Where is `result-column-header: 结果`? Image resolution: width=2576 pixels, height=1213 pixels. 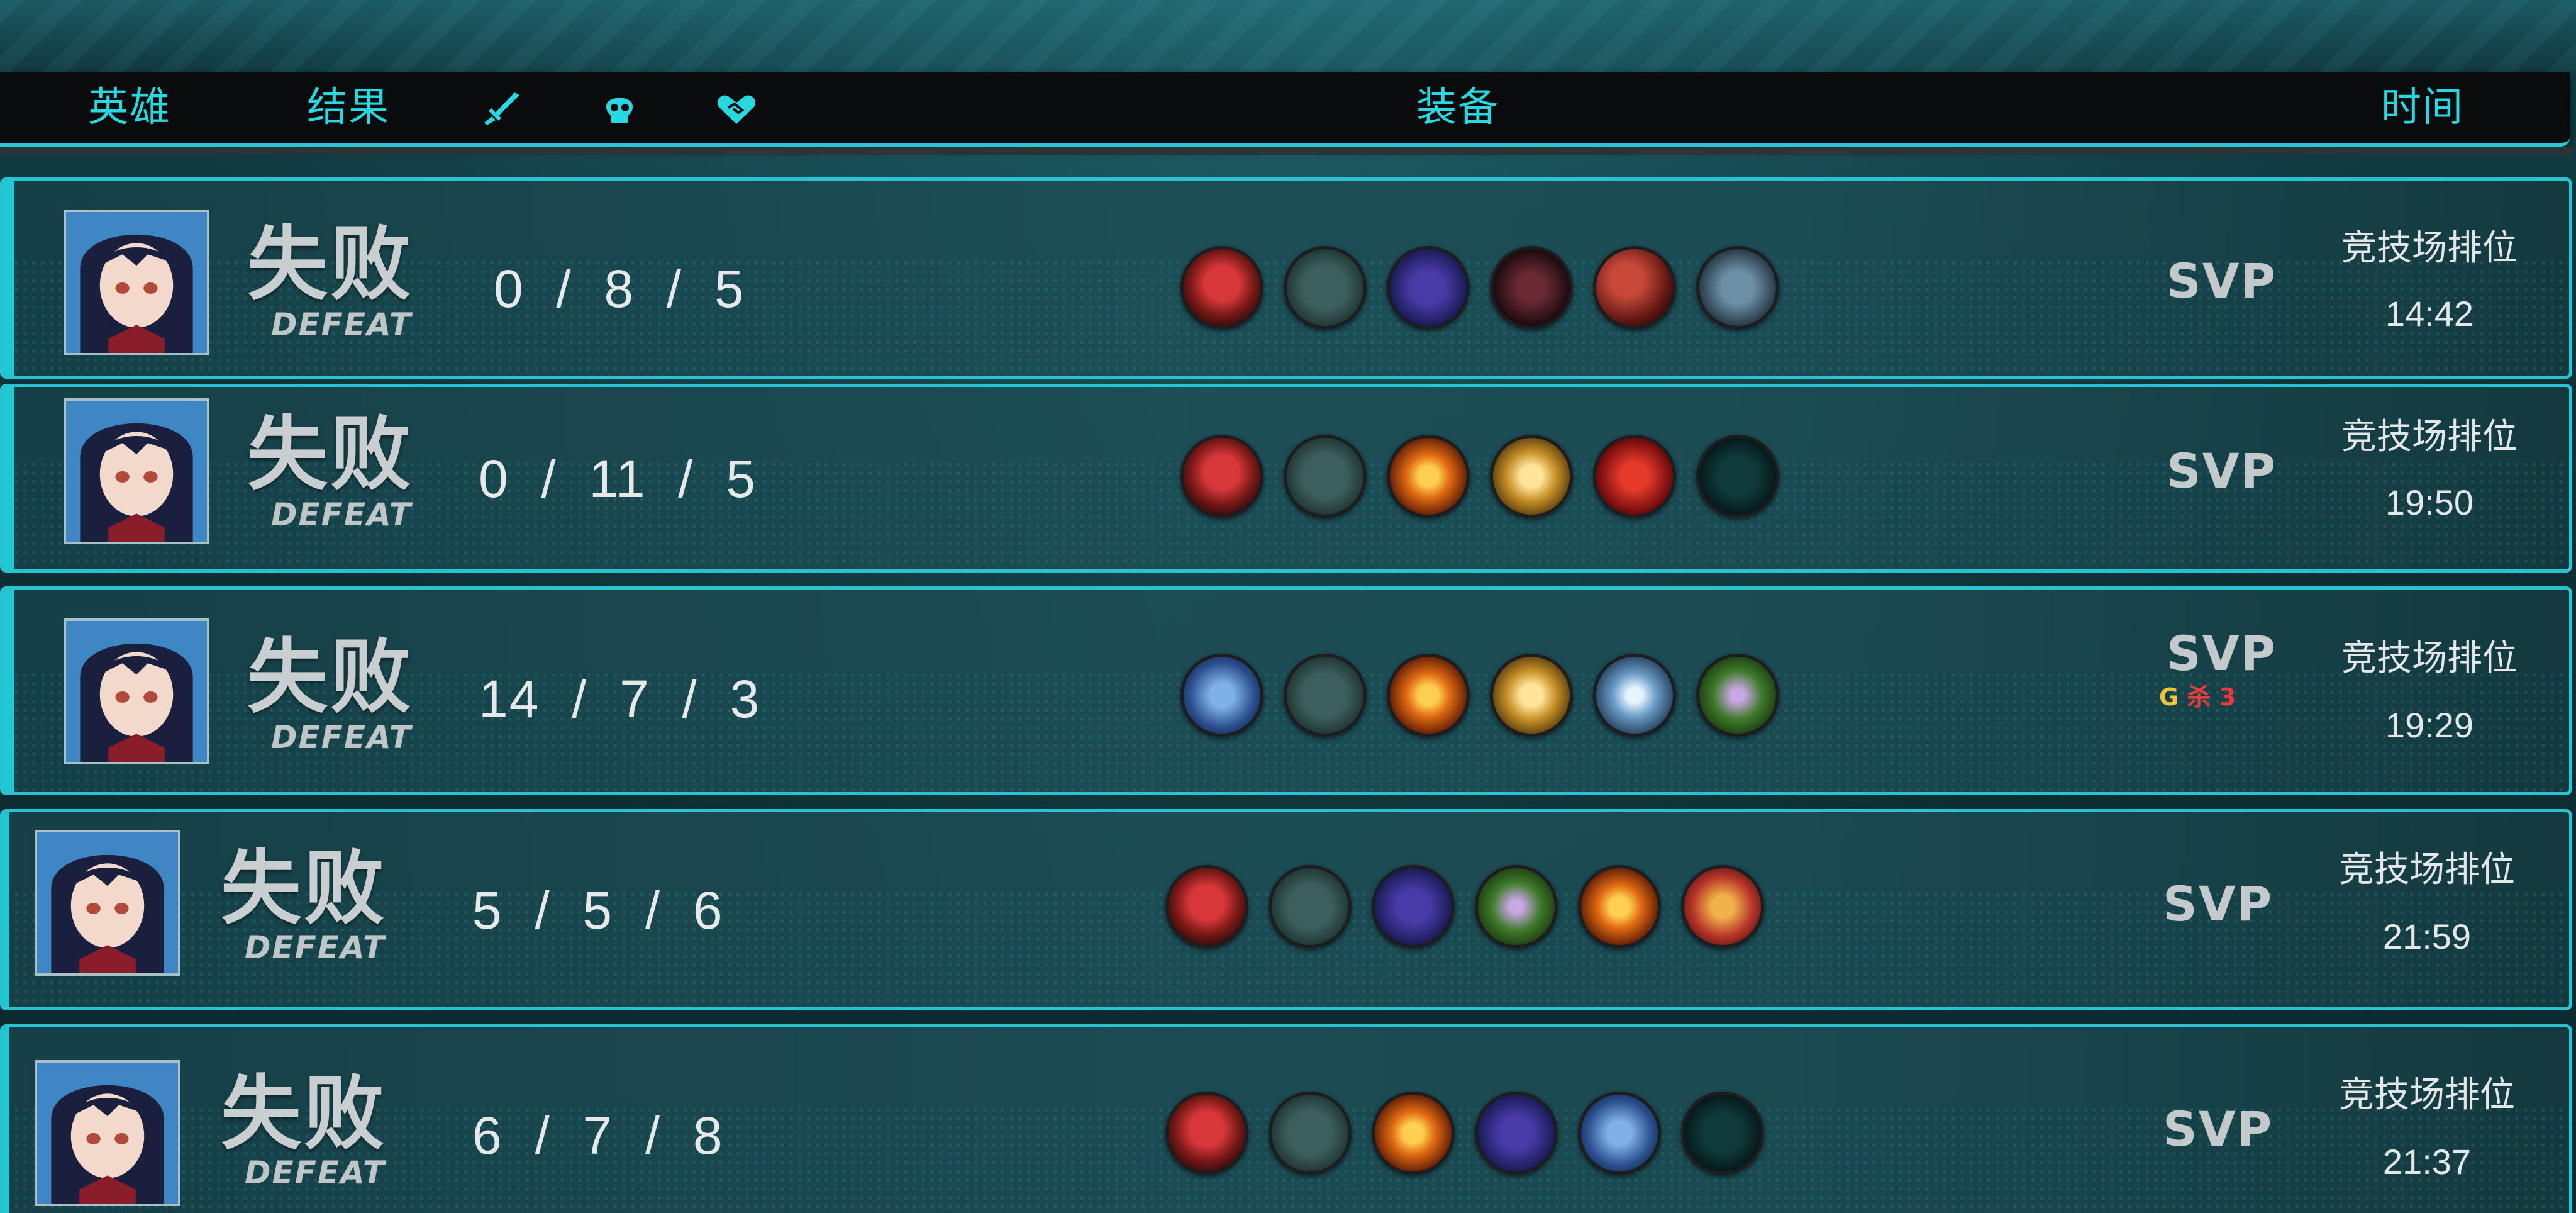 result-column-header: 结果 is located at coordinates (348, 107).